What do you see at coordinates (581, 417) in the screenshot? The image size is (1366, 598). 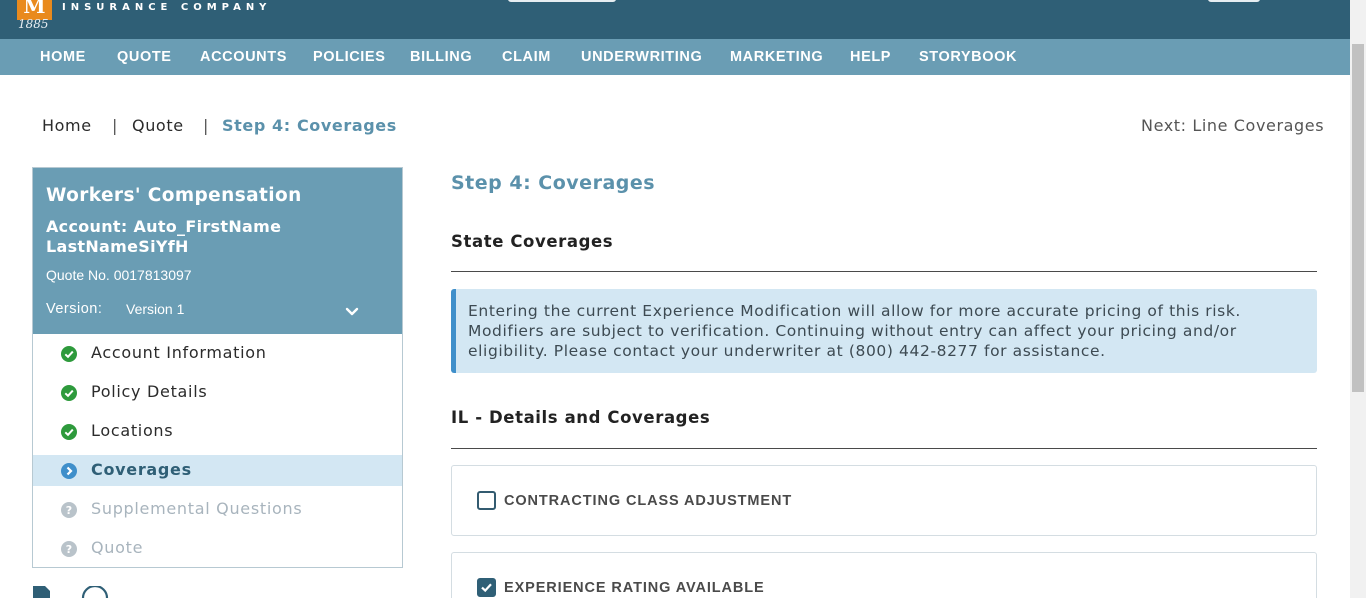 I see `il-coverages-heading: IL - Details and Coverages` at bounding box center [581, 417].